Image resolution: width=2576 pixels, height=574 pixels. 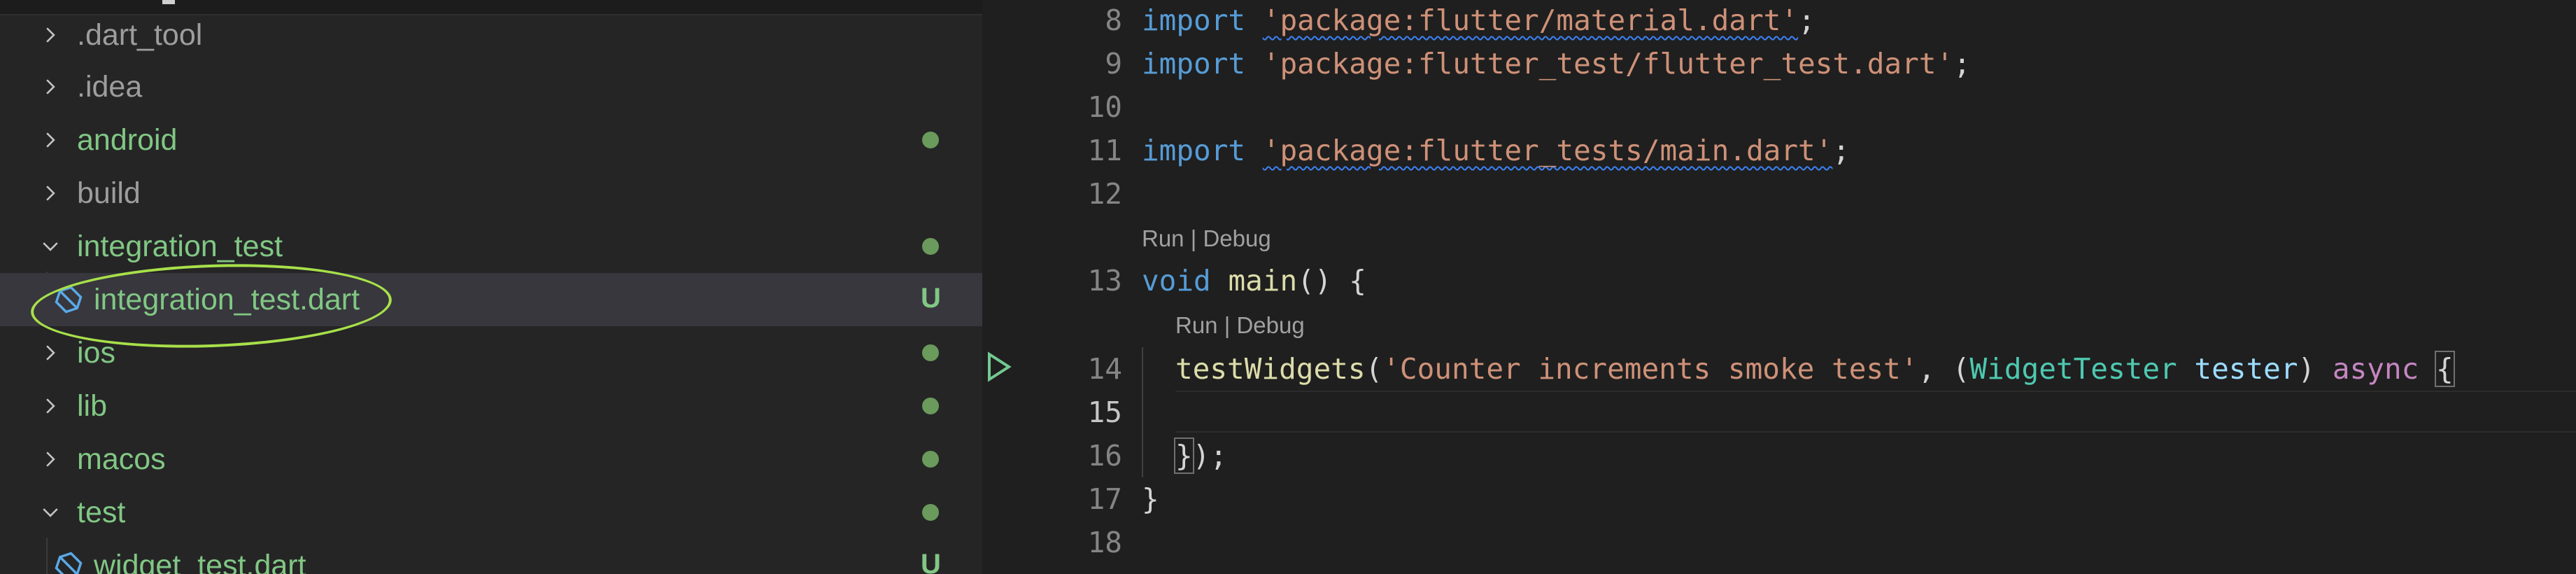 I want to click on tree-folder-android: android, so click(x=491, y=140).